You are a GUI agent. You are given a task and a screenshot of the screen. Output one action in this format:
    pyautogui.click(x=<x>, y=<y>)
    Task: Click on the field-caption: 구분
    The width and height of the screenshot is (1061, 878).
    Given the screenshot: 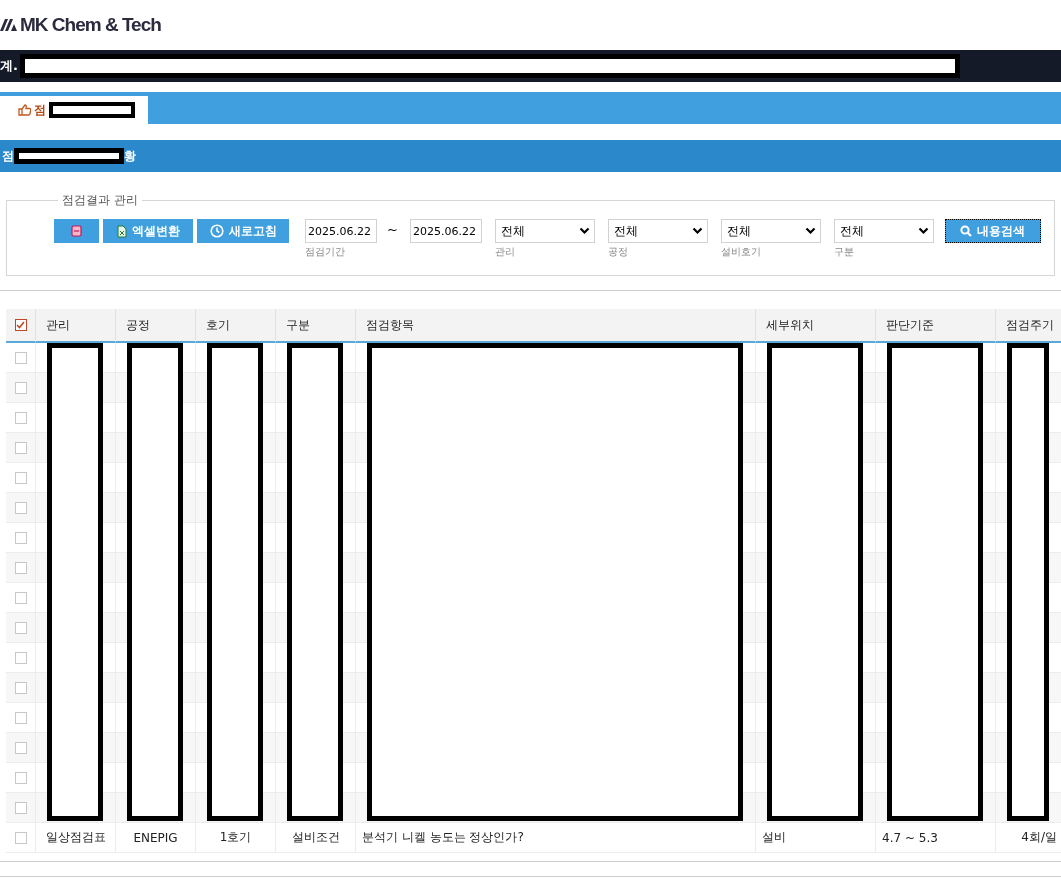 What is the action you would take?
    pyautogui.click(x=844, y=252)
    